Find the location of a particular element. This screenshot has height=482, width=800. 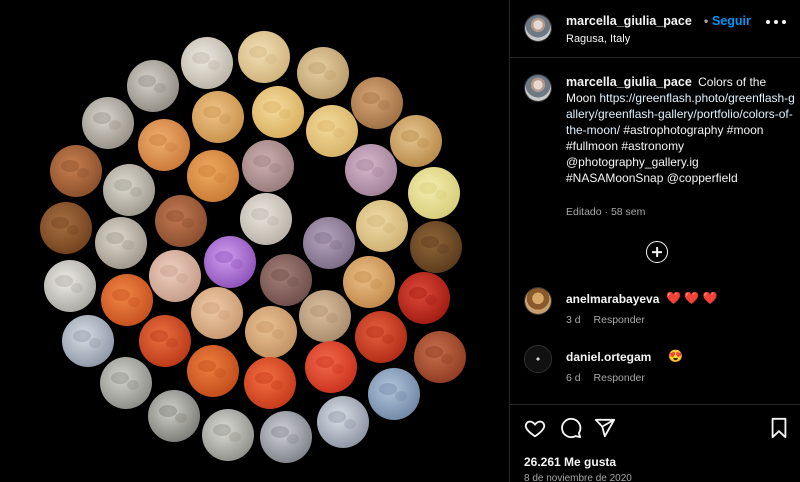

caption-meta: Editado · 58 sem is located at coordinates (606, 212).